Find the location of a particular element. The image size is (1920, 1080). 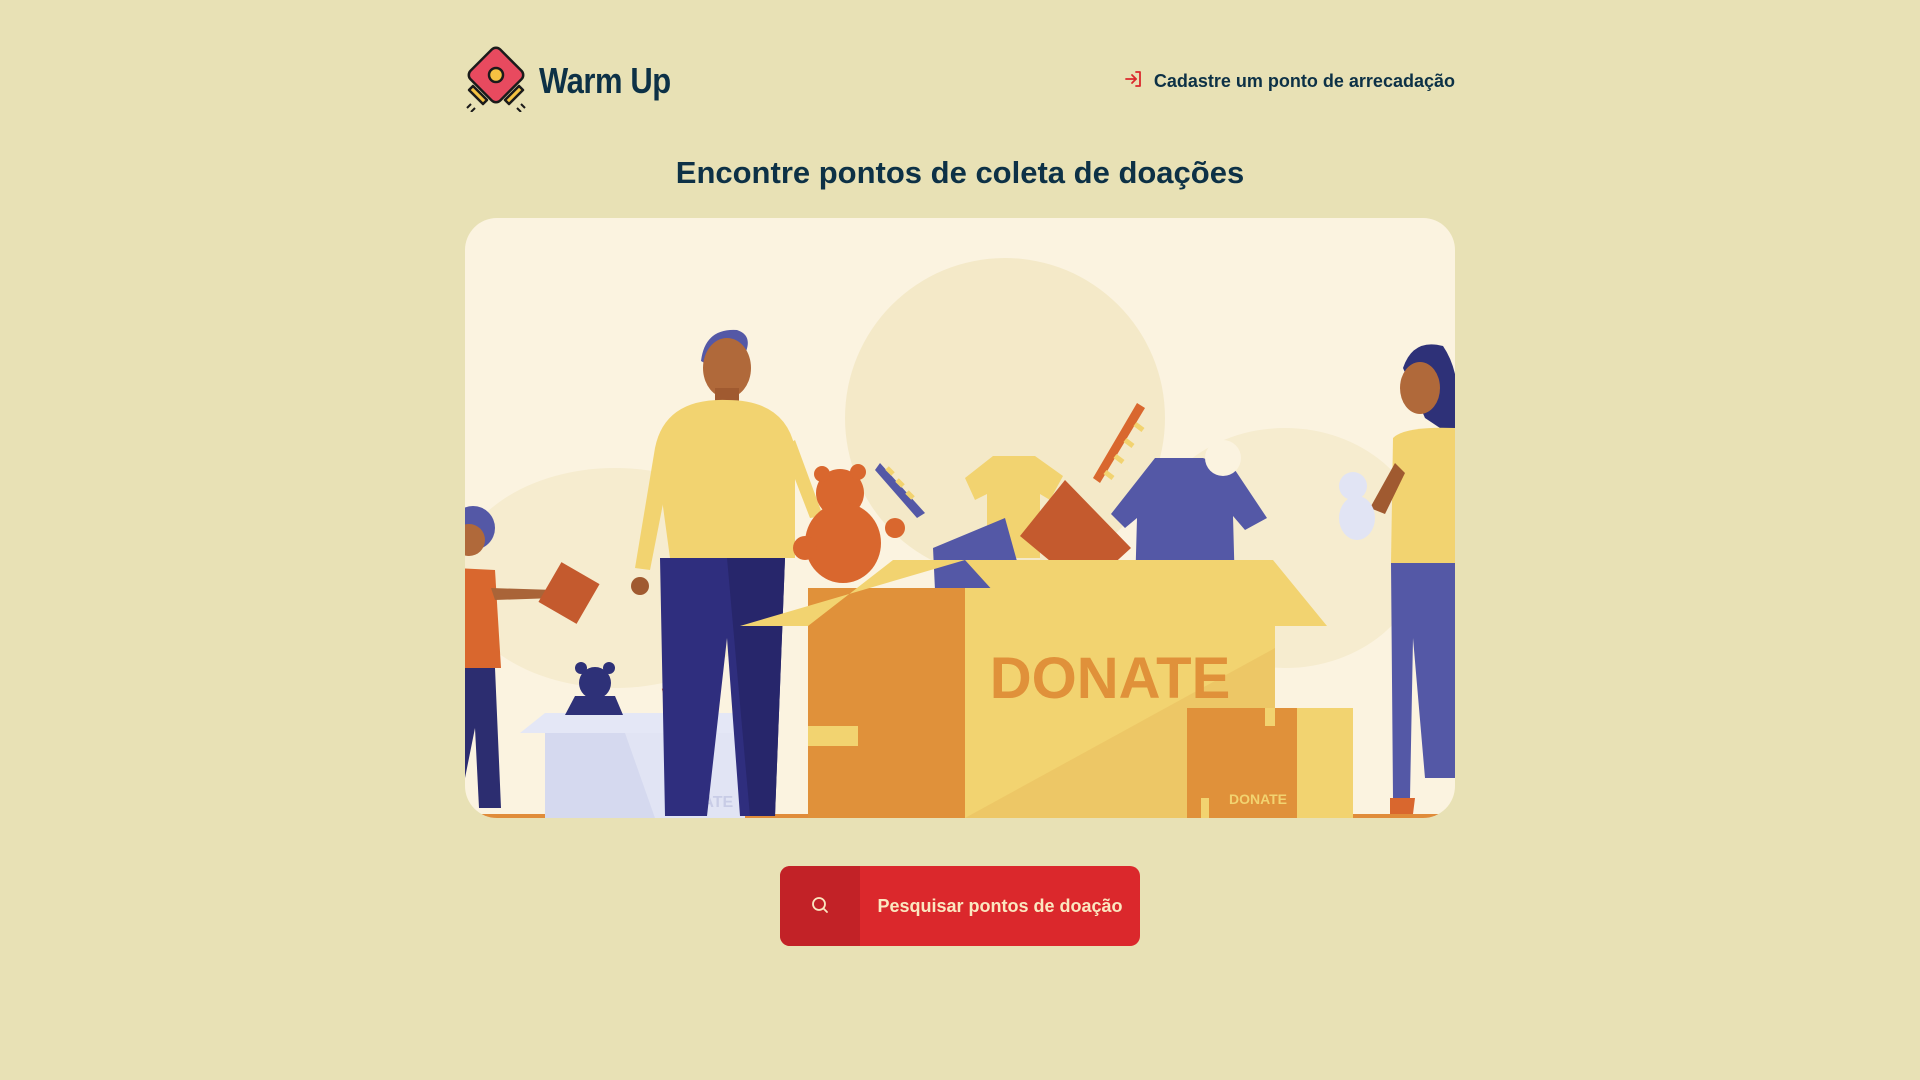

register-collection-point-link: Cadastre um ponto de arrecadação is located at coordinates (1289, 81).